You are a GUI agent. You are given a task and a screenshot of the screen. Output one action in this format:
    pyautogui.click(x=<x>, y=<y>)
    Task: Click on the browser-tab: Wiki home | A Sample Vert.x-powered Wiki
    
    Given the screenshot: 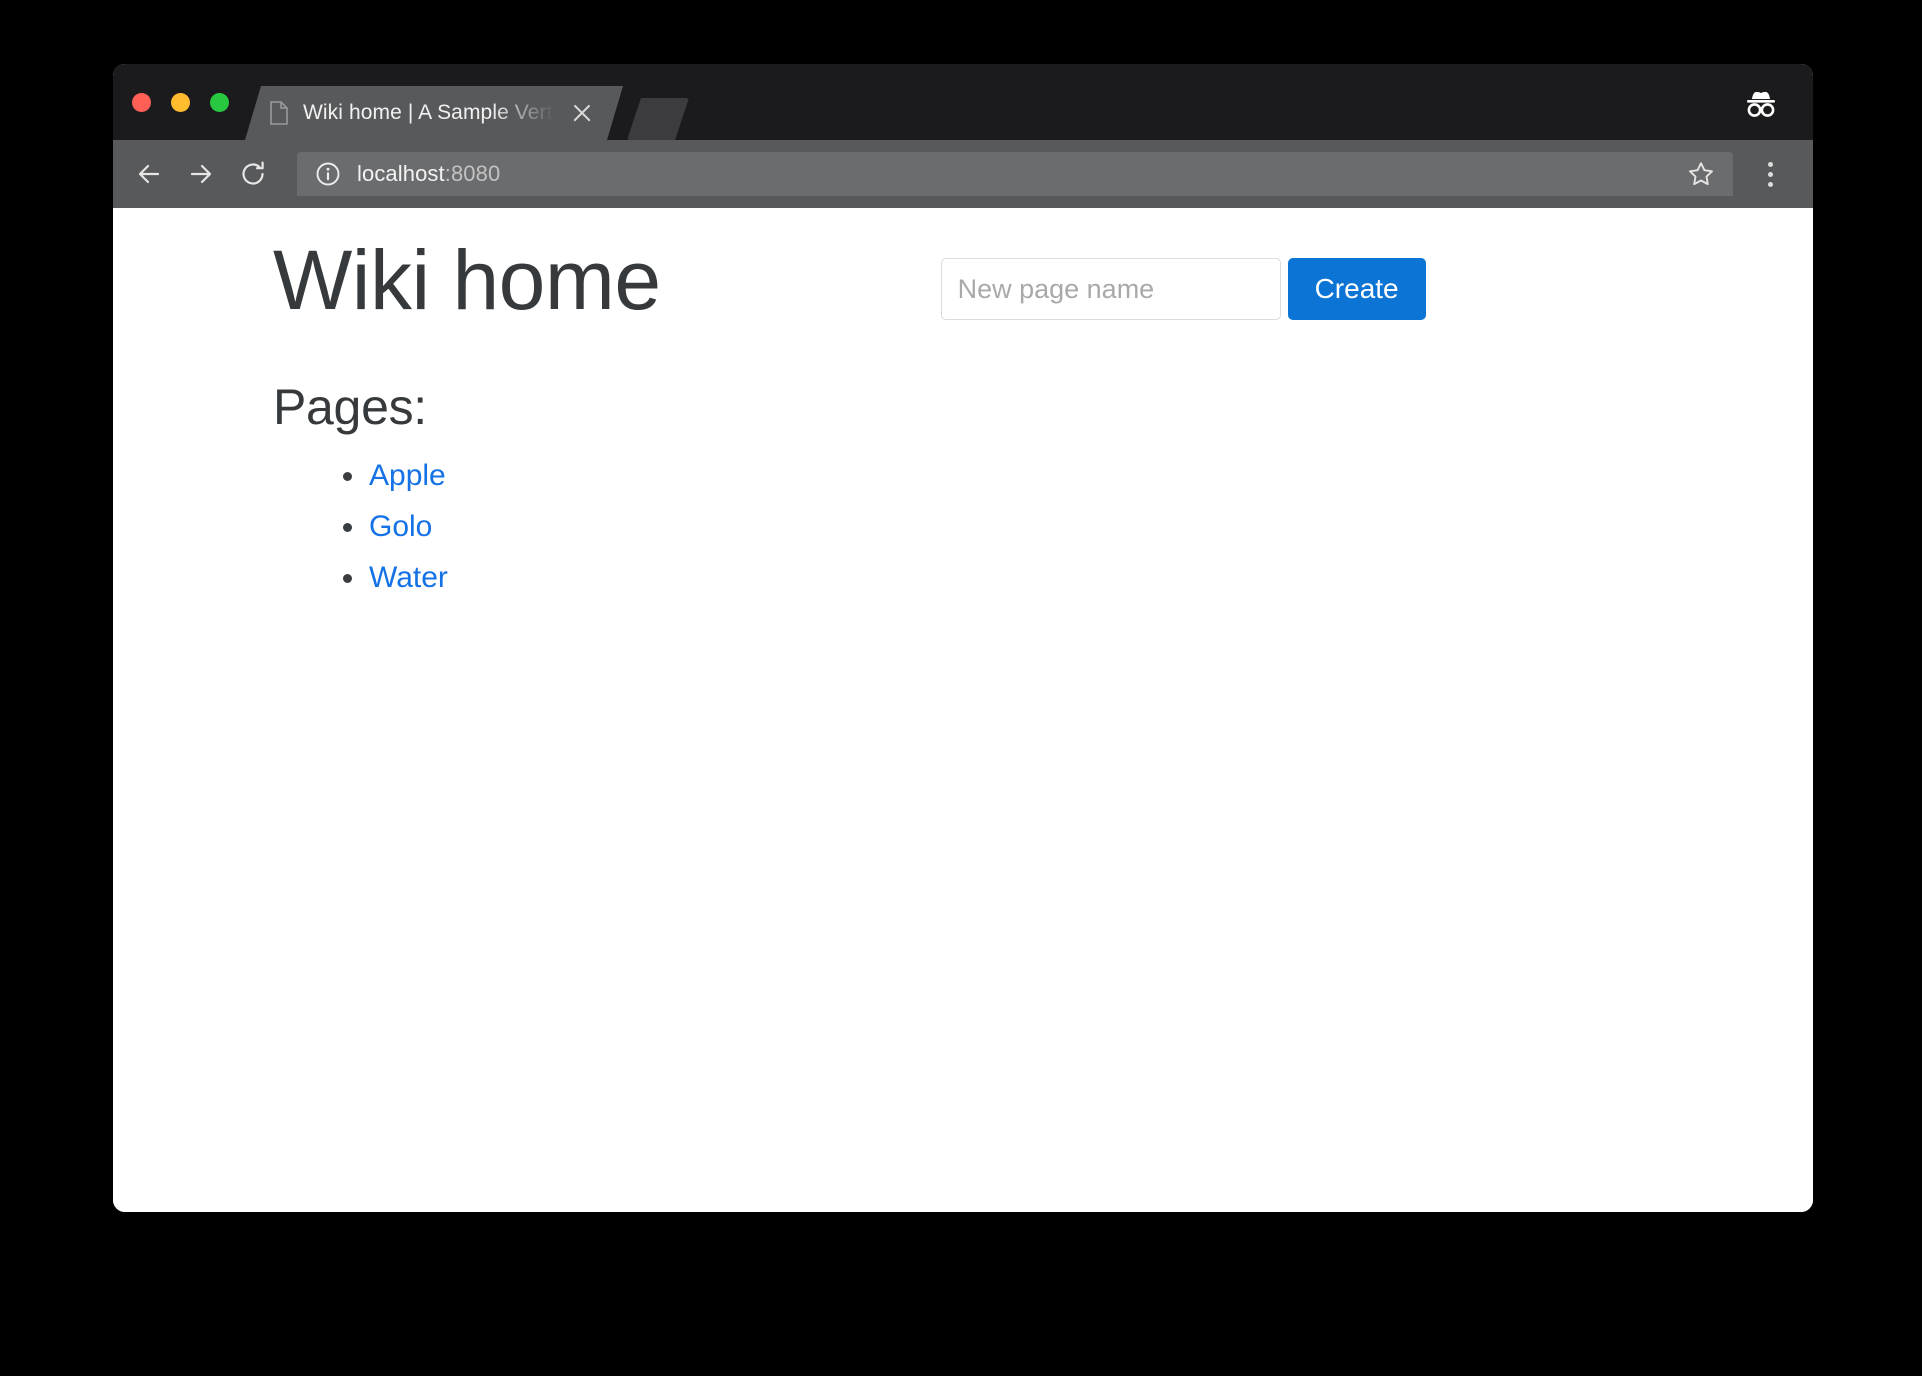 What is the action you would take?
    pyautogui.click(x=434, y=113)
    